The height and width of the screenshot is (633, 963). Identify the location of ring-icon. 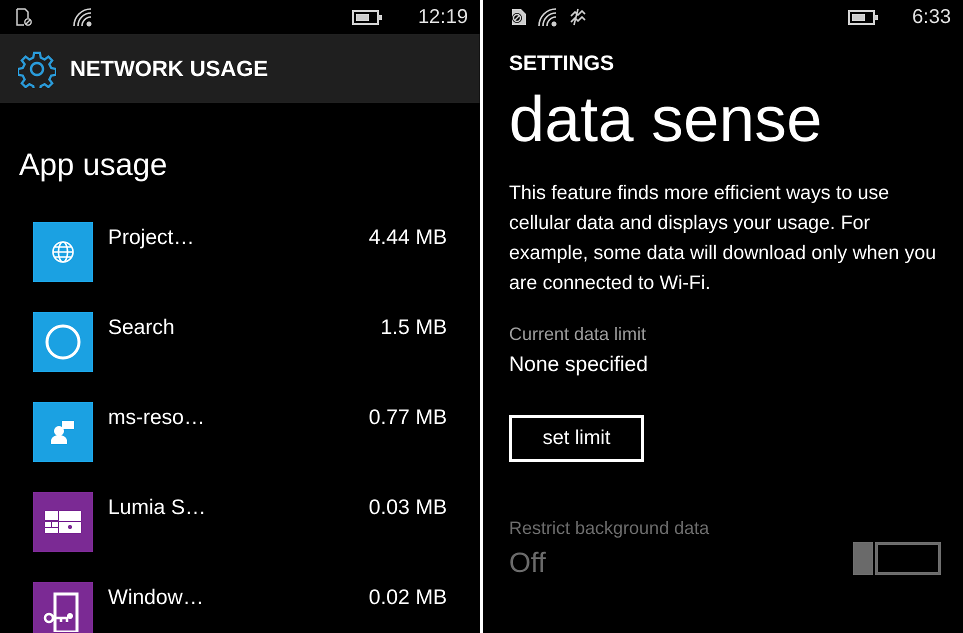
(63, 342).